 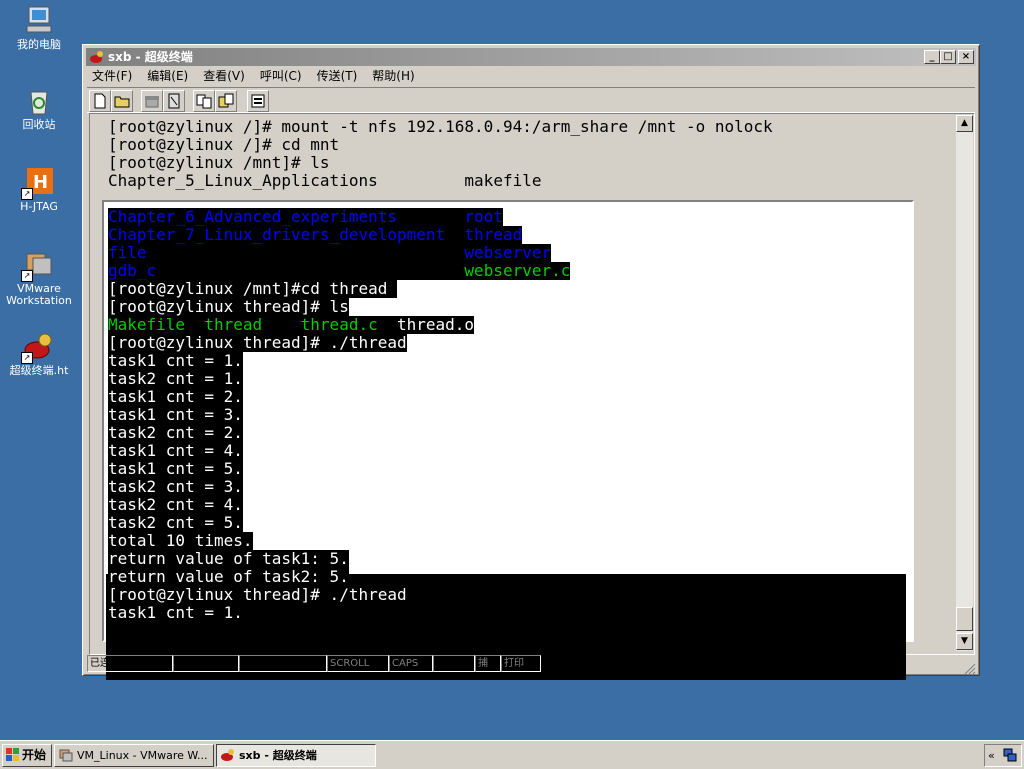 I want to click on directory-name: Chapter_6_Advanced_experiments, so click(x=286, y=216).